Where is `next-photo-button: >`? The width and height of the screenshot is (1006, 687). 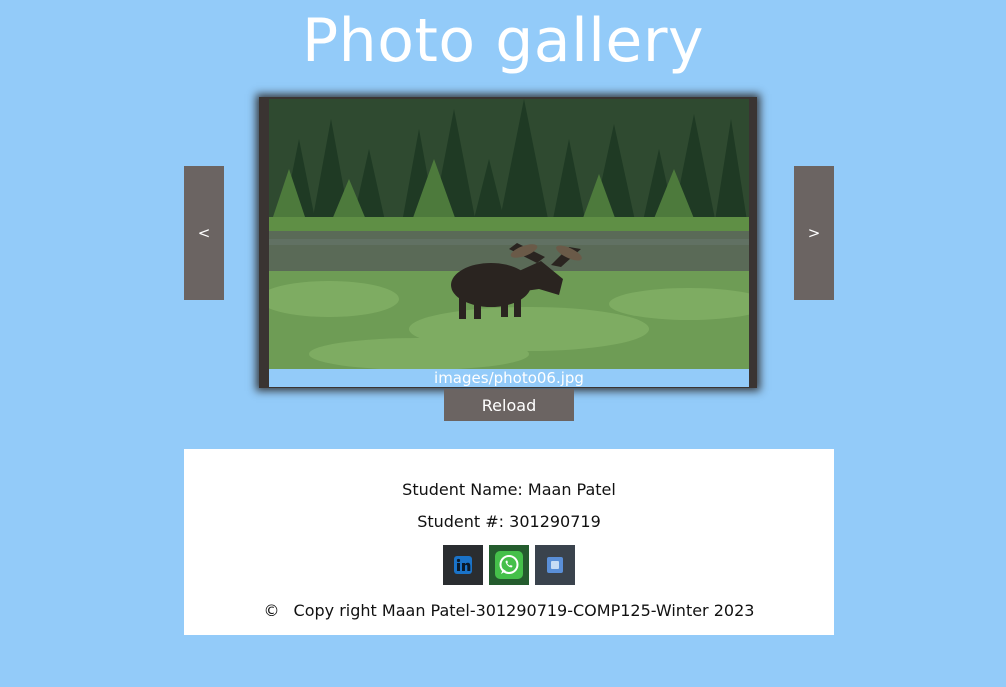 next-photo-button: > is located at coordinates (814, 233).